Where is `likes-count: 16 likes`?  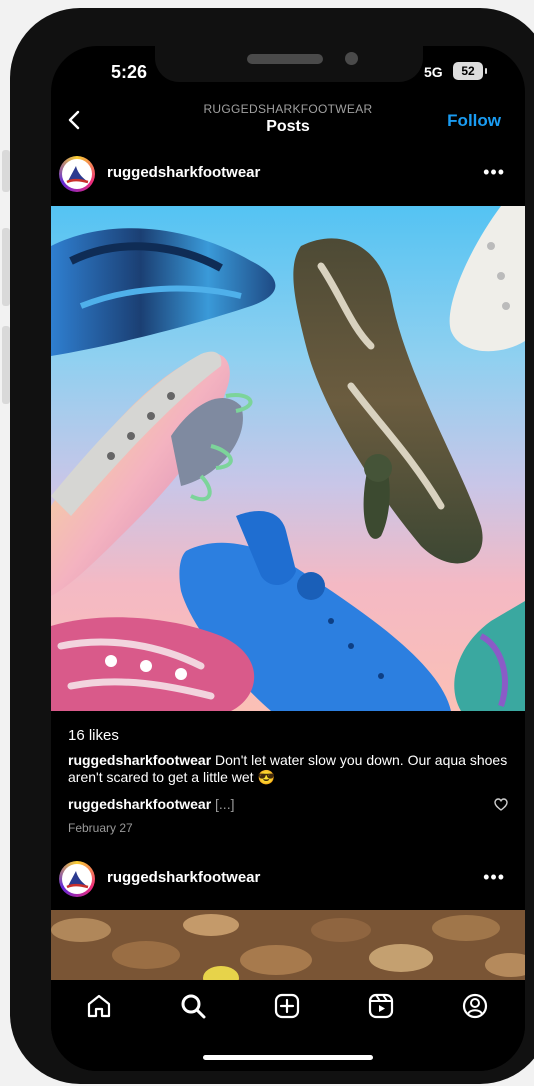 likes-count: 16 likes is located at coordinates (93, 735).